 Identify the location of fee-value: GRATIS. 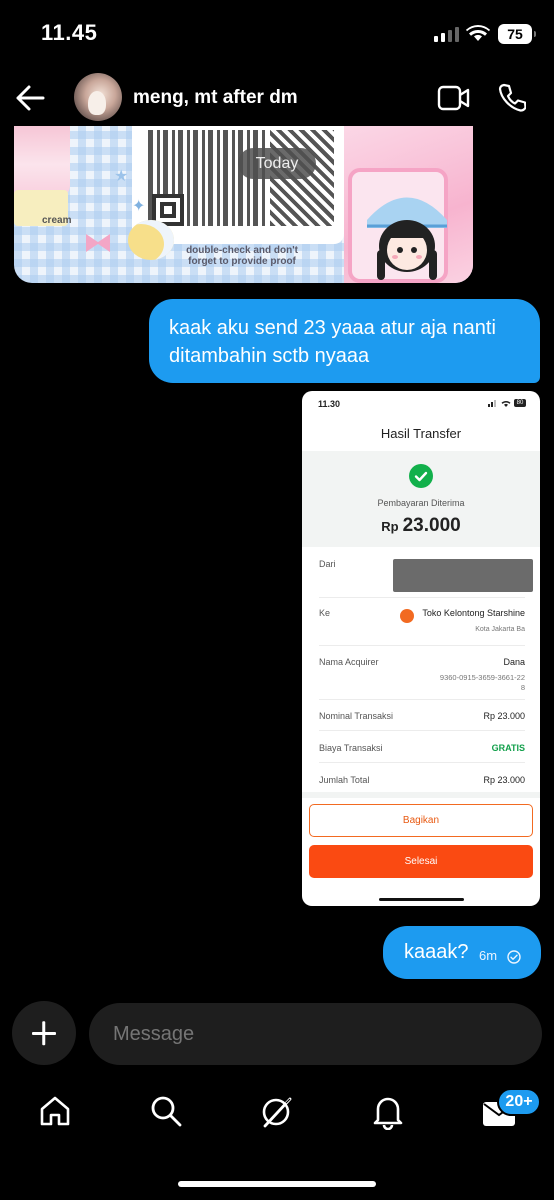
(508, 748).